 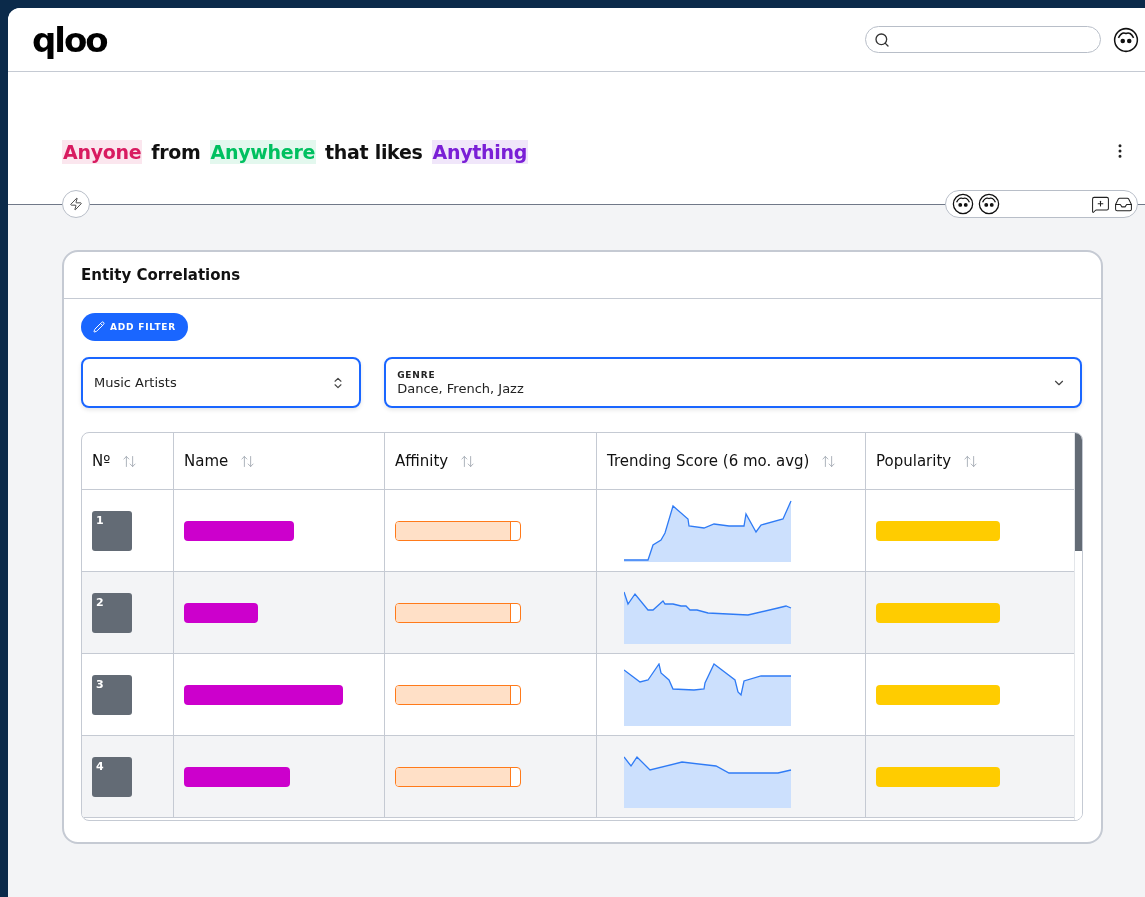 What do you see at coordinates (479, 152) in the screenshot?
I see `audience-chip: Anything` at bounding box center [479, 152].